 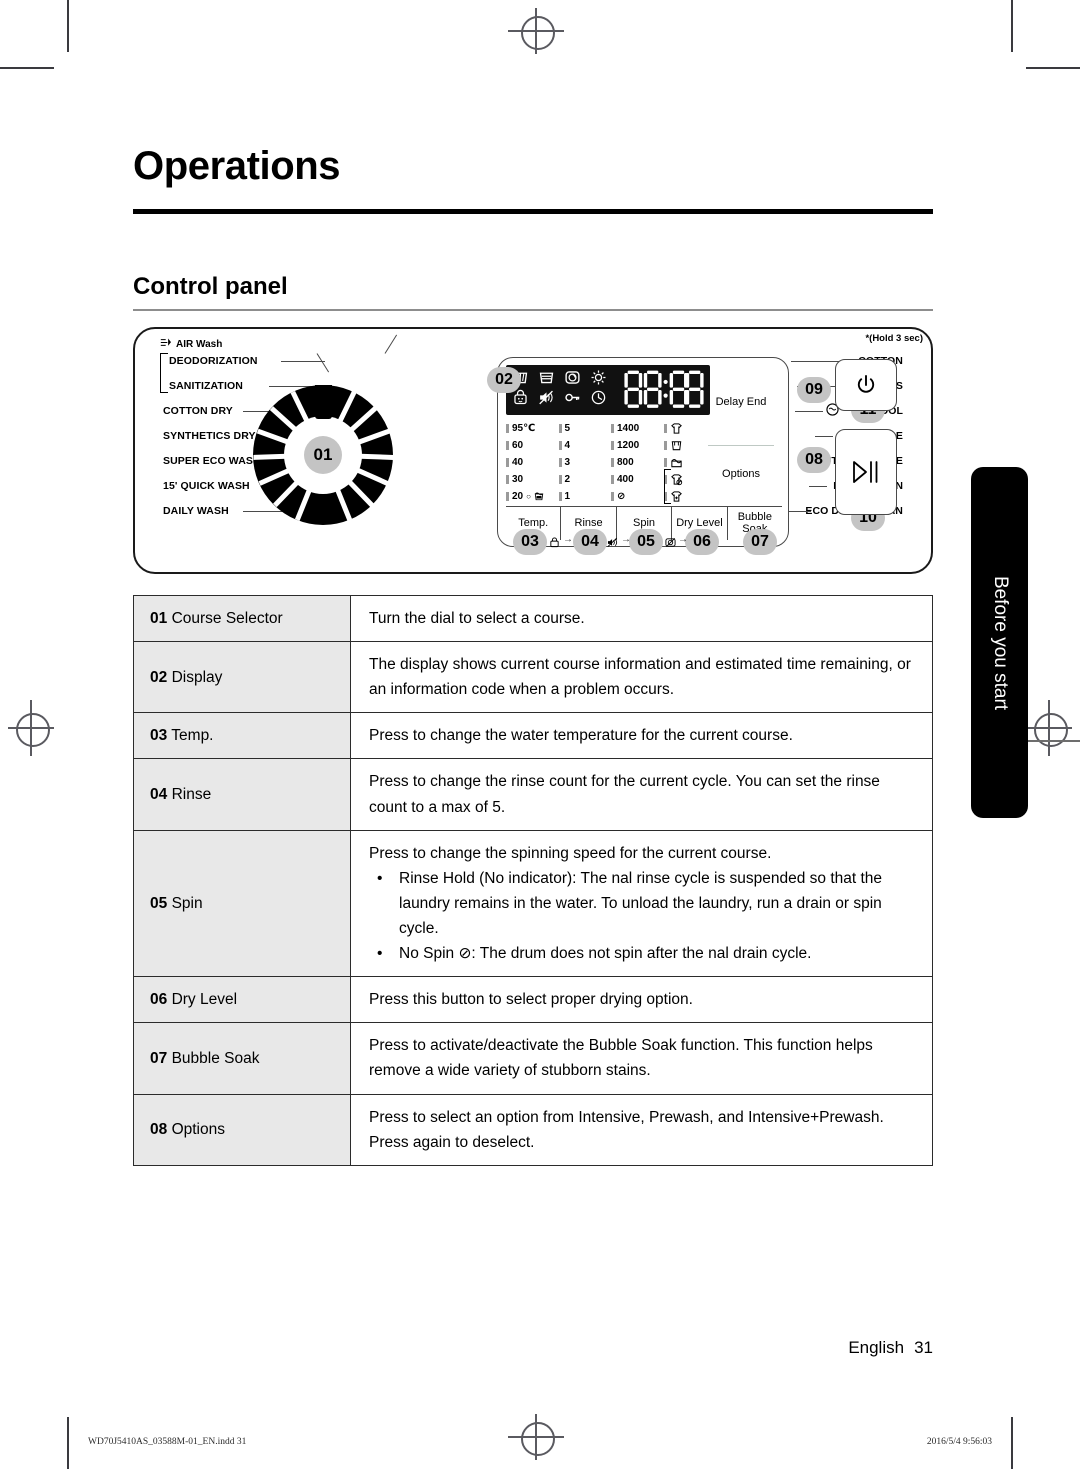 What do you see at coordinates (159, 1130) in the screenshot?
I see `row-number: 08` at bounding box center [159, 1130].